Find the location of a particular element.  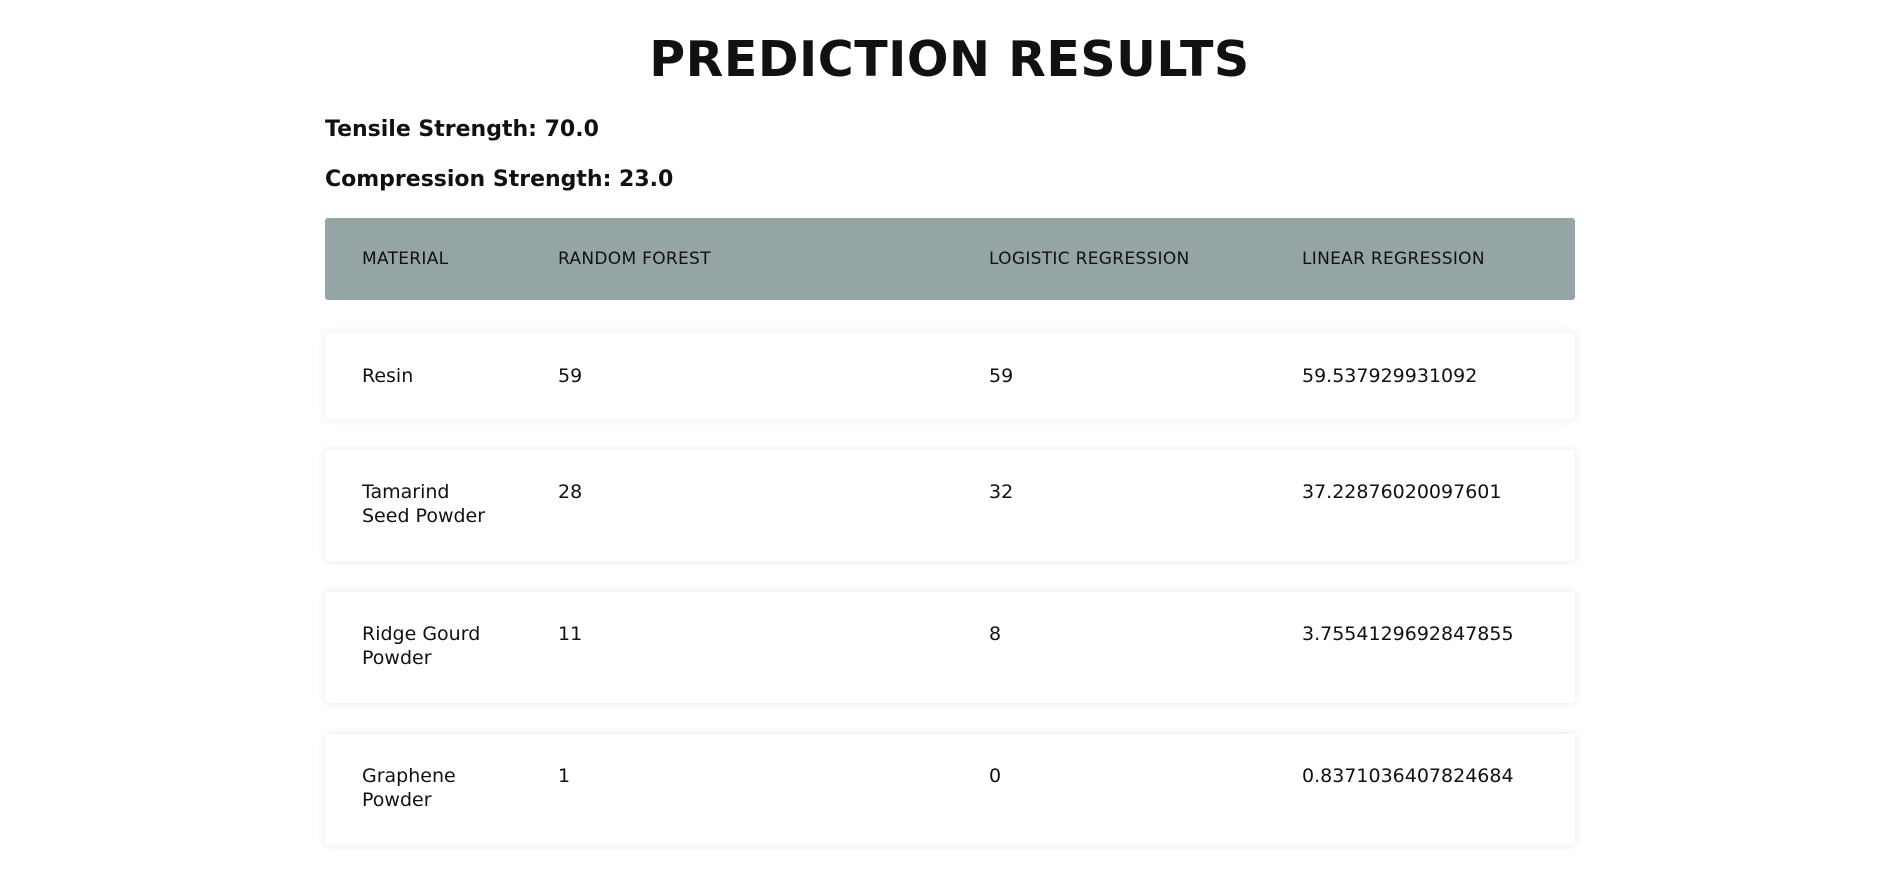

linear-regression-cell: 37.22876020097601 is located at coordinates (1402, 492).